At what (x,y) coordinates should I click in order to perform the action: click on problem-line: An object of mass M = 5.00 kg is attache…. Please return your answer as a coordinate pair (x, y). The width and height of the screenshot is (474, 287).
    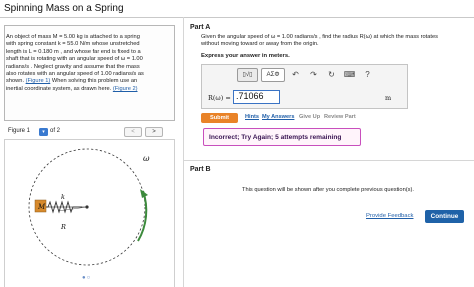
    Looking at the image, I should click on (73, 37).